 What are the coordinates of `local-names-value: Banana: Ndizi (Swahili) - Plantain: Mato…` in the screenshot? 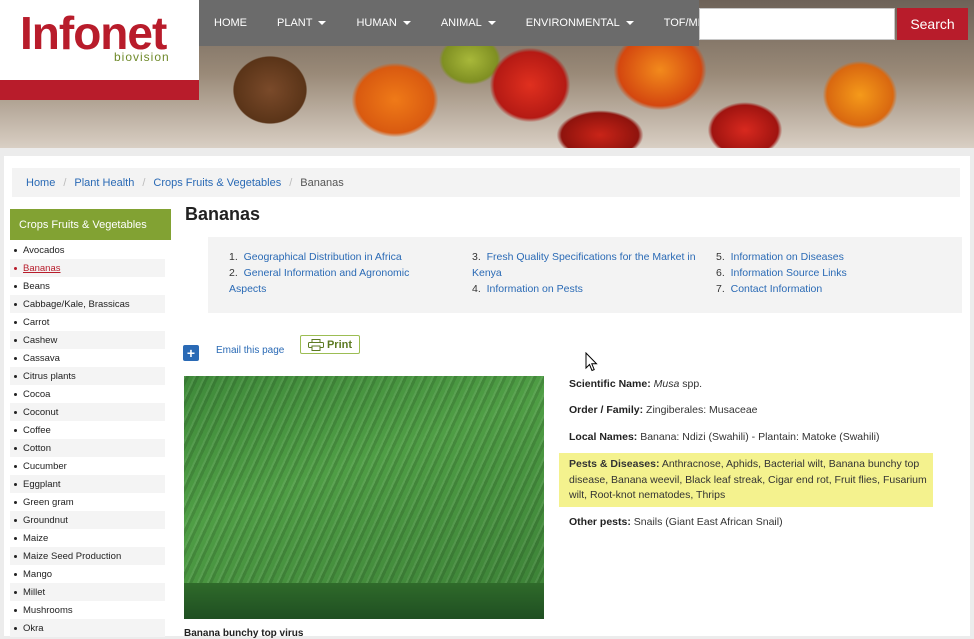 It's located at (760, 437).